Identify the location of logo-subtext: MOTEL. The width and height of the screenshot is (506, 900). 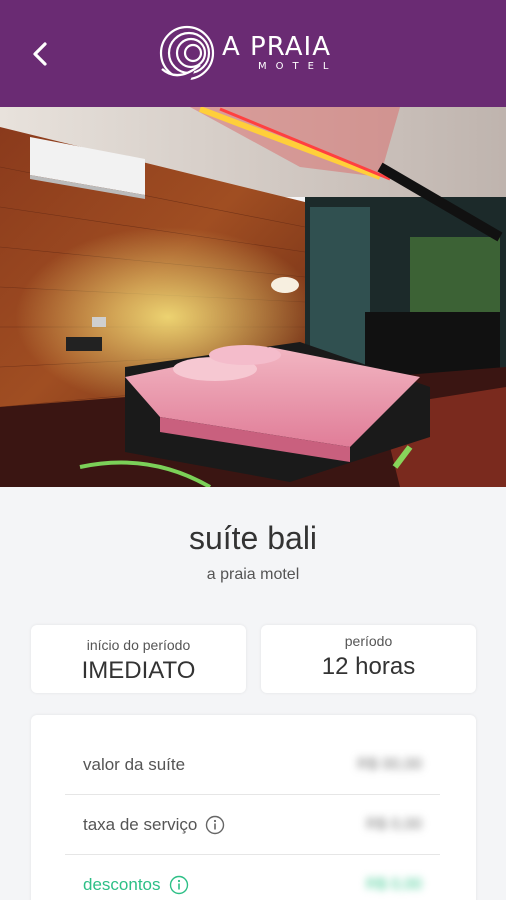
(298, 66).